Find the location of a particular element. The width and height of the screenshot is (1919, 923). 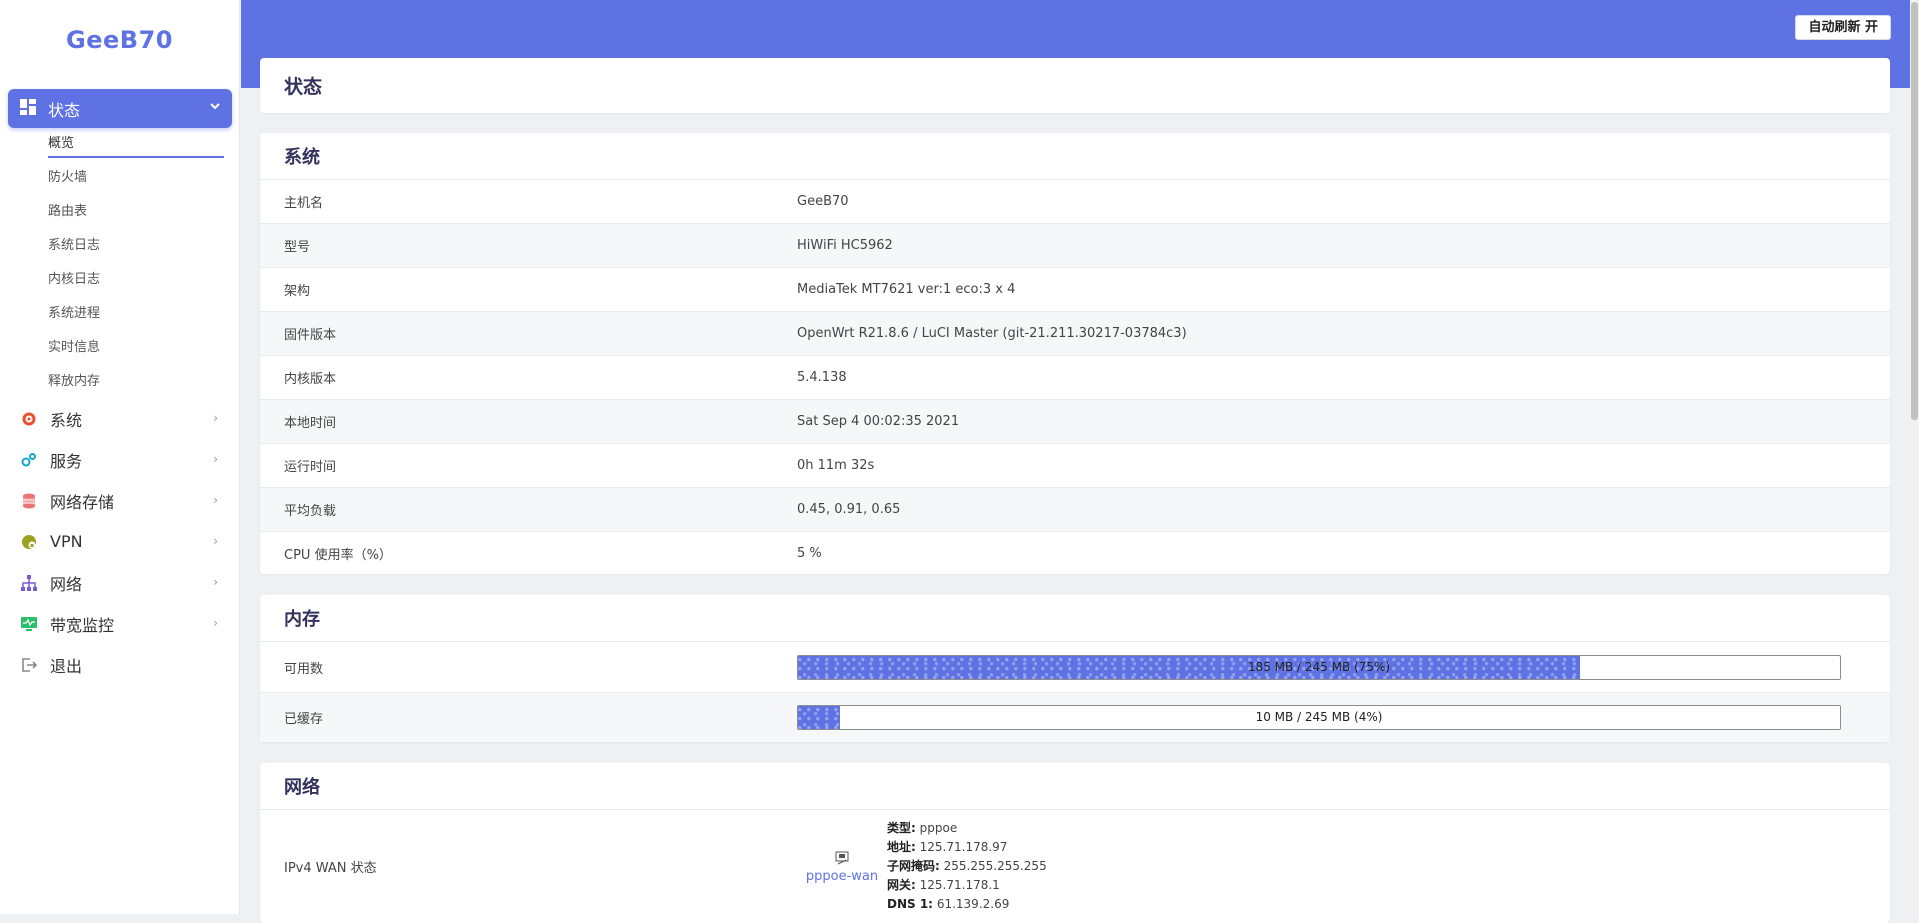

table-row: 平均负载 0.45, 0.91, 0.65 is located at coordinates (1075, 509).